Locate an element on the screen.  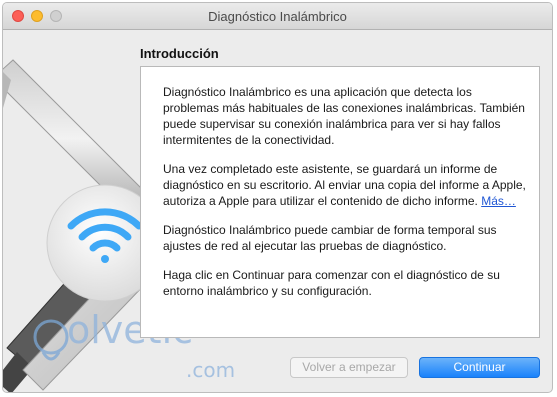
title-bar: Diagnóstico Inalámbrico is located at coordinates (277, 16).